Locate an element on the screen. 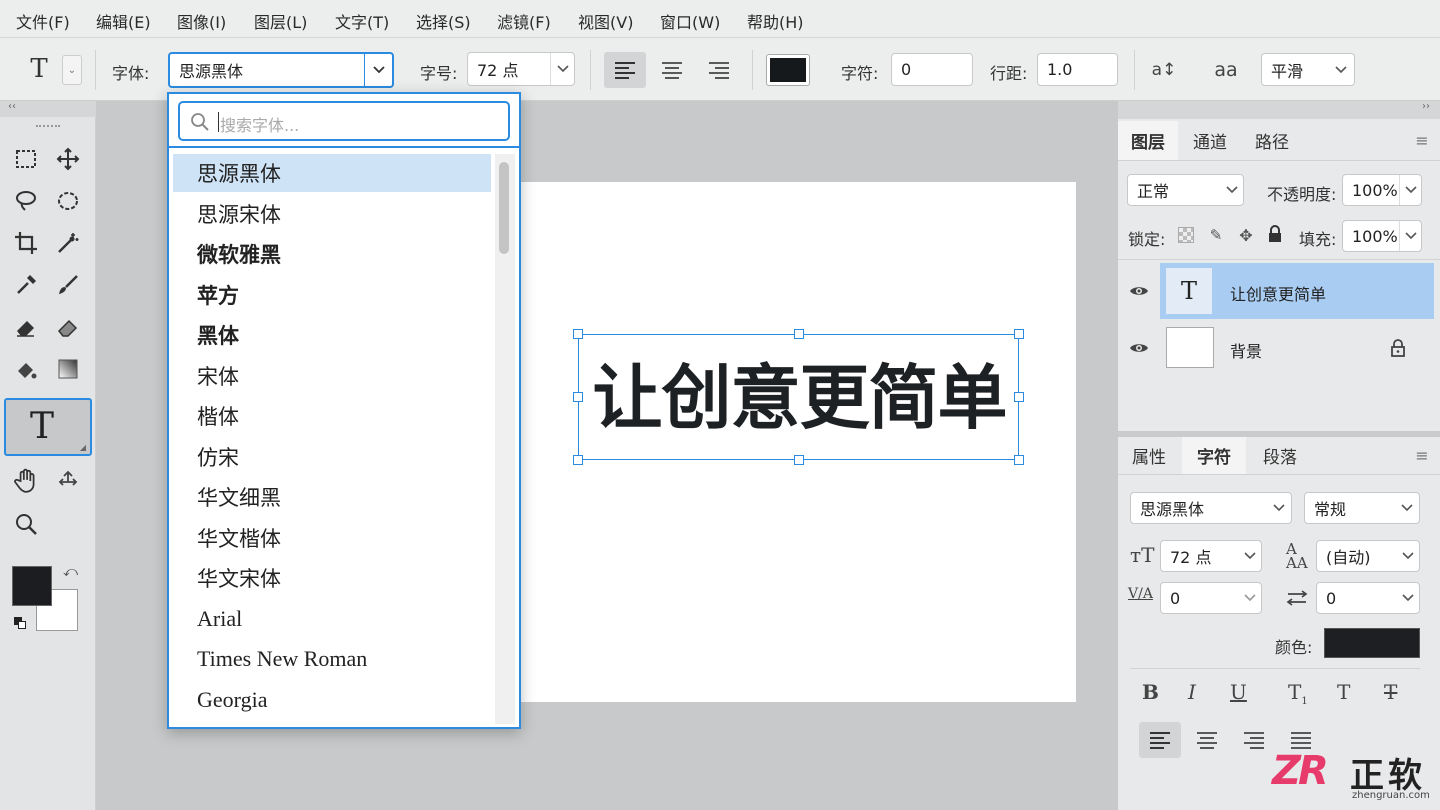 The height and width of the screenshot is (810, 1440). menu-window: 窗口(W) is located at coordinates (690, 21).